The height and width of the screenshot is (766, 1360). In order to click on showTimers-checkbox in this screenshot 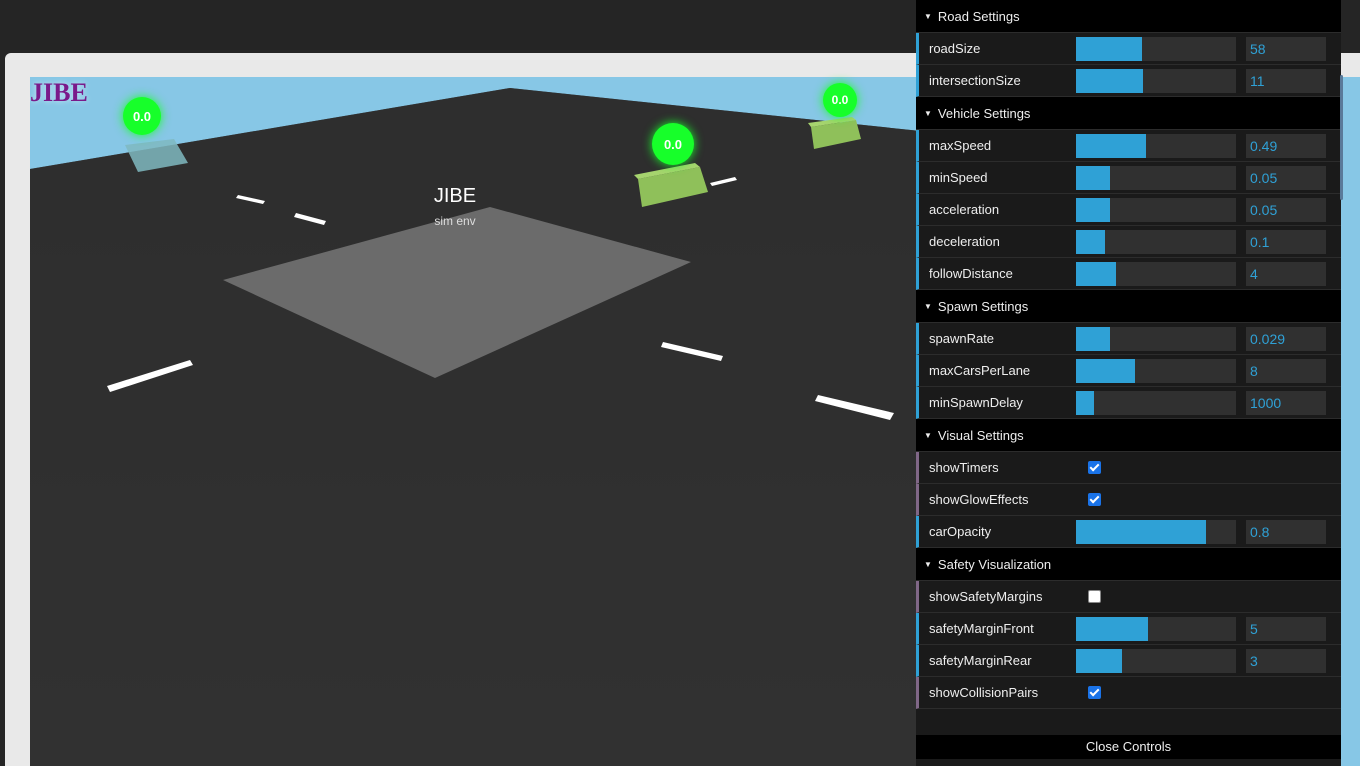, I will do `click(1094, 467)`.